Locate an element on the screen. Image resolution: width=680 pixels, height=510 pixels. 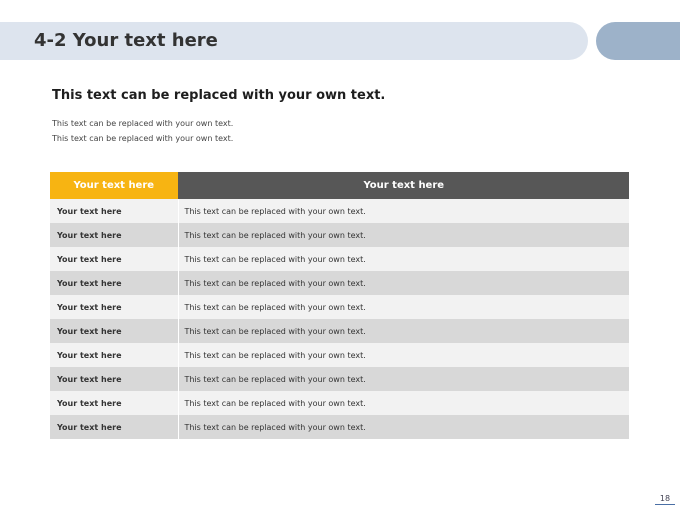
title-bar: 4-2 Your text here is located at coordinates (294, 41).